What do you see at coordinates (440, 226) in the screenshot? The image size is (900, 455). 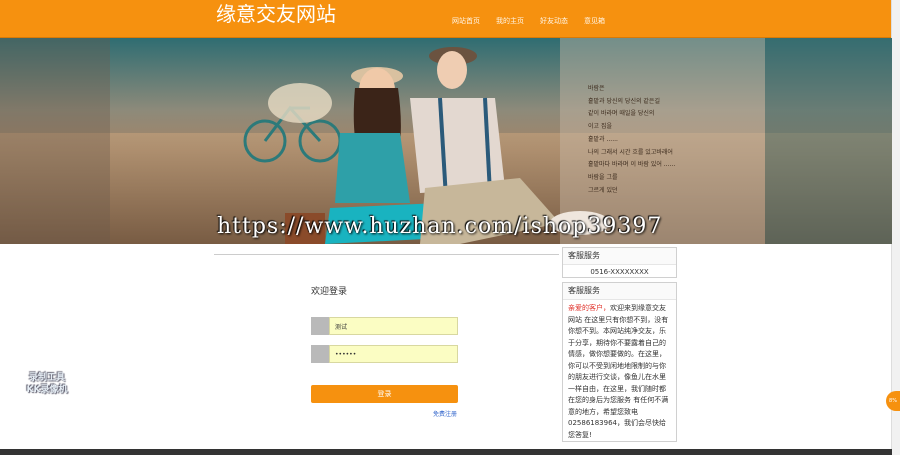 I see `url-watermark: https://www.huzhan.com/ishop39397` at bounding box center [440, 226].